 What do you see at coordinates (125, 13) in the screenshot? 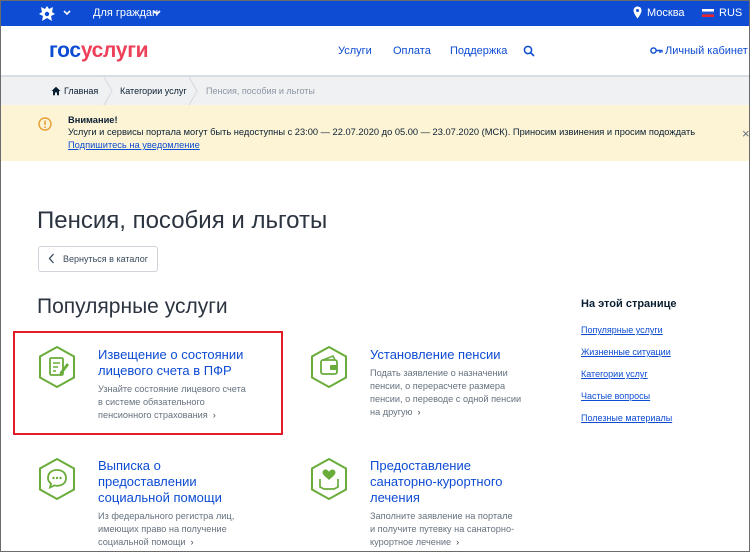
I see `for-citizens-menu: Для граждан` at bounding box center [125, 13].